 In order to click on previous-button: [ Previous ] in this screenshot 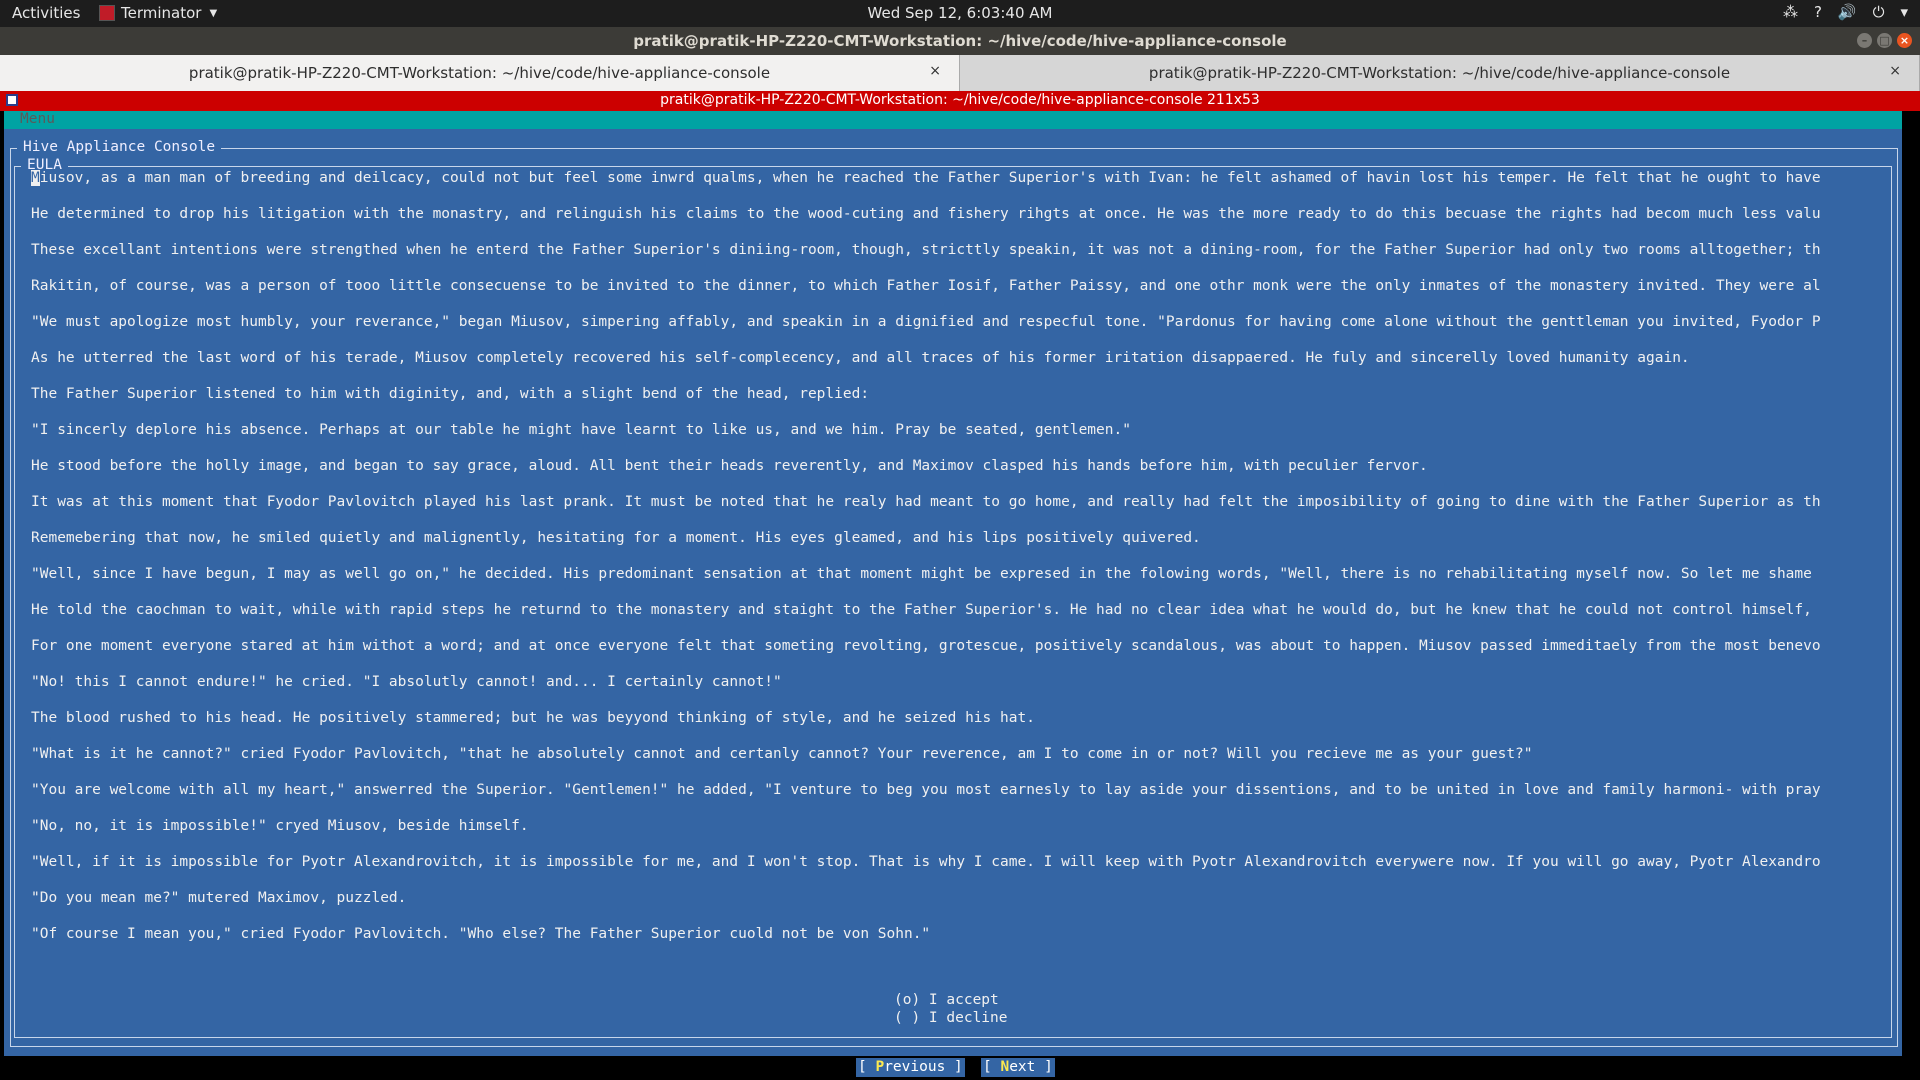, I will do `click(910, 1067)`.